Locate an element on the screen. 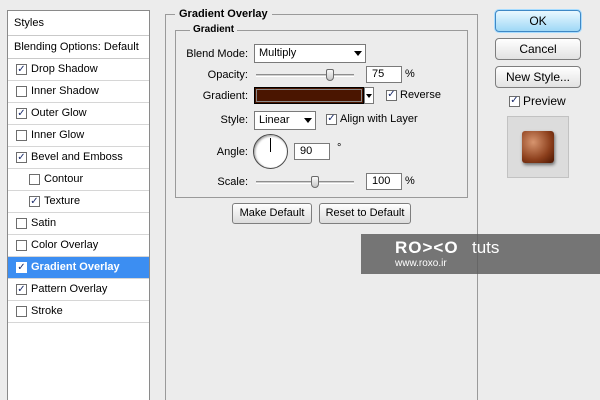 The width and height of the screenshot is (600, 400). style-item-label: Bevel and Emboss is located at coordinates (77, 157).